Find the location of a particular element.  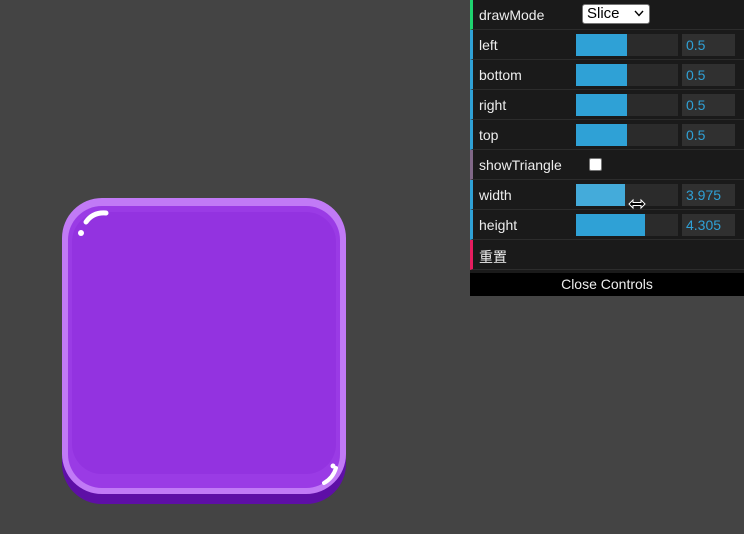

close-controls-button: Close Controls is located at coordinates (607, 284).